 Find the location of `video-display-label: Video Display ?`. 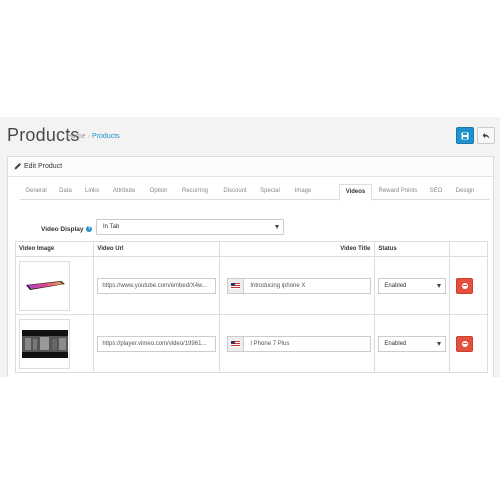

video-display-label: Video Display ? is located at coordinates (67, 229).